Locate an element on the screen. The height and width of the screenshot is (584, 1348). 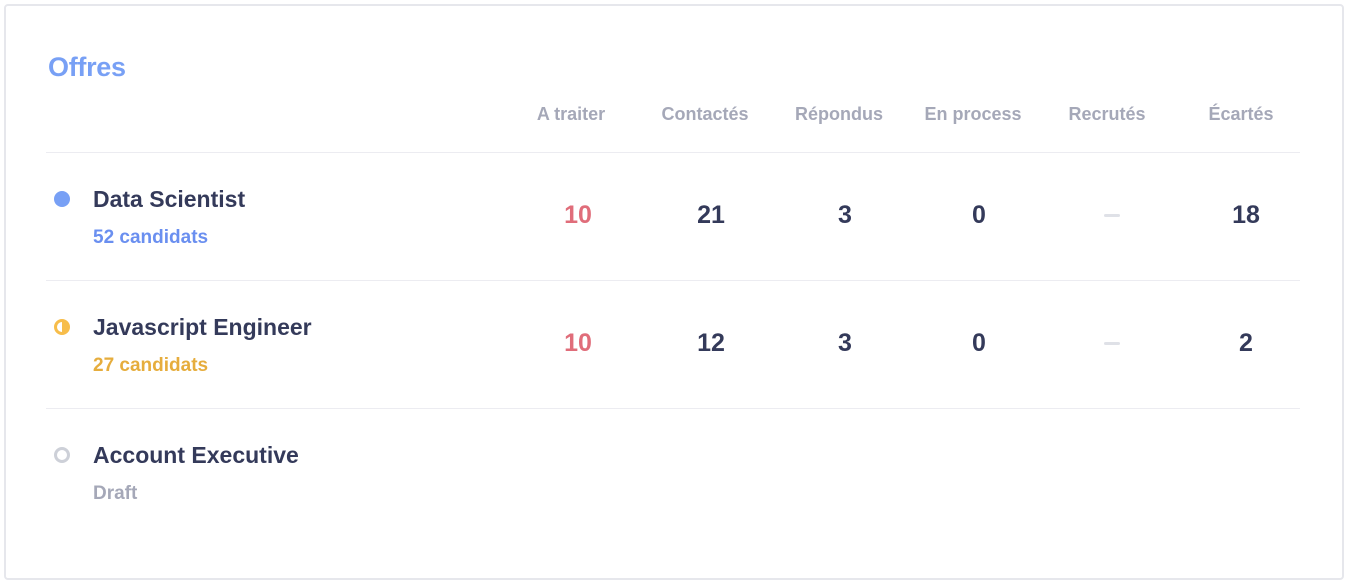
draft-label: Draft is located at coordinates (115, 493).